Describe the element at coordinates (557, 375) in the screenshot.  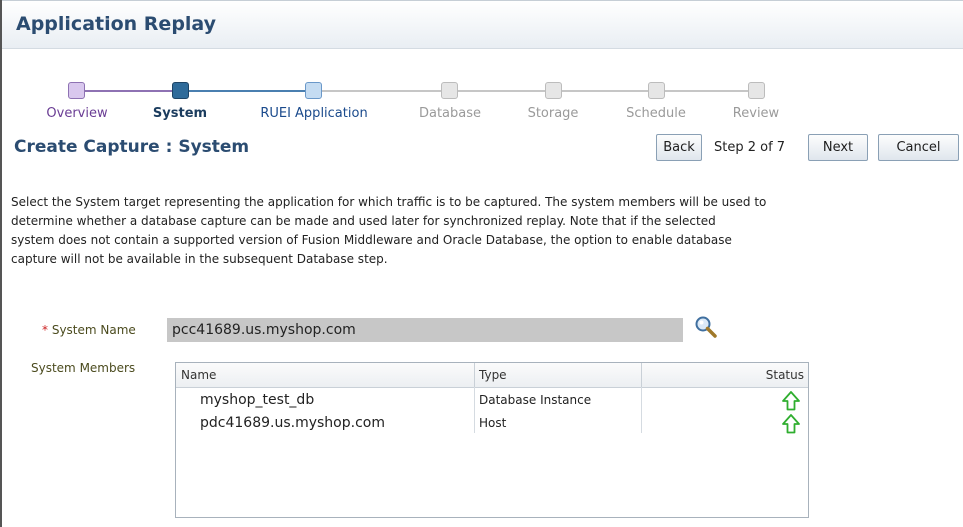
I see `column-header-type: Type` at that location.